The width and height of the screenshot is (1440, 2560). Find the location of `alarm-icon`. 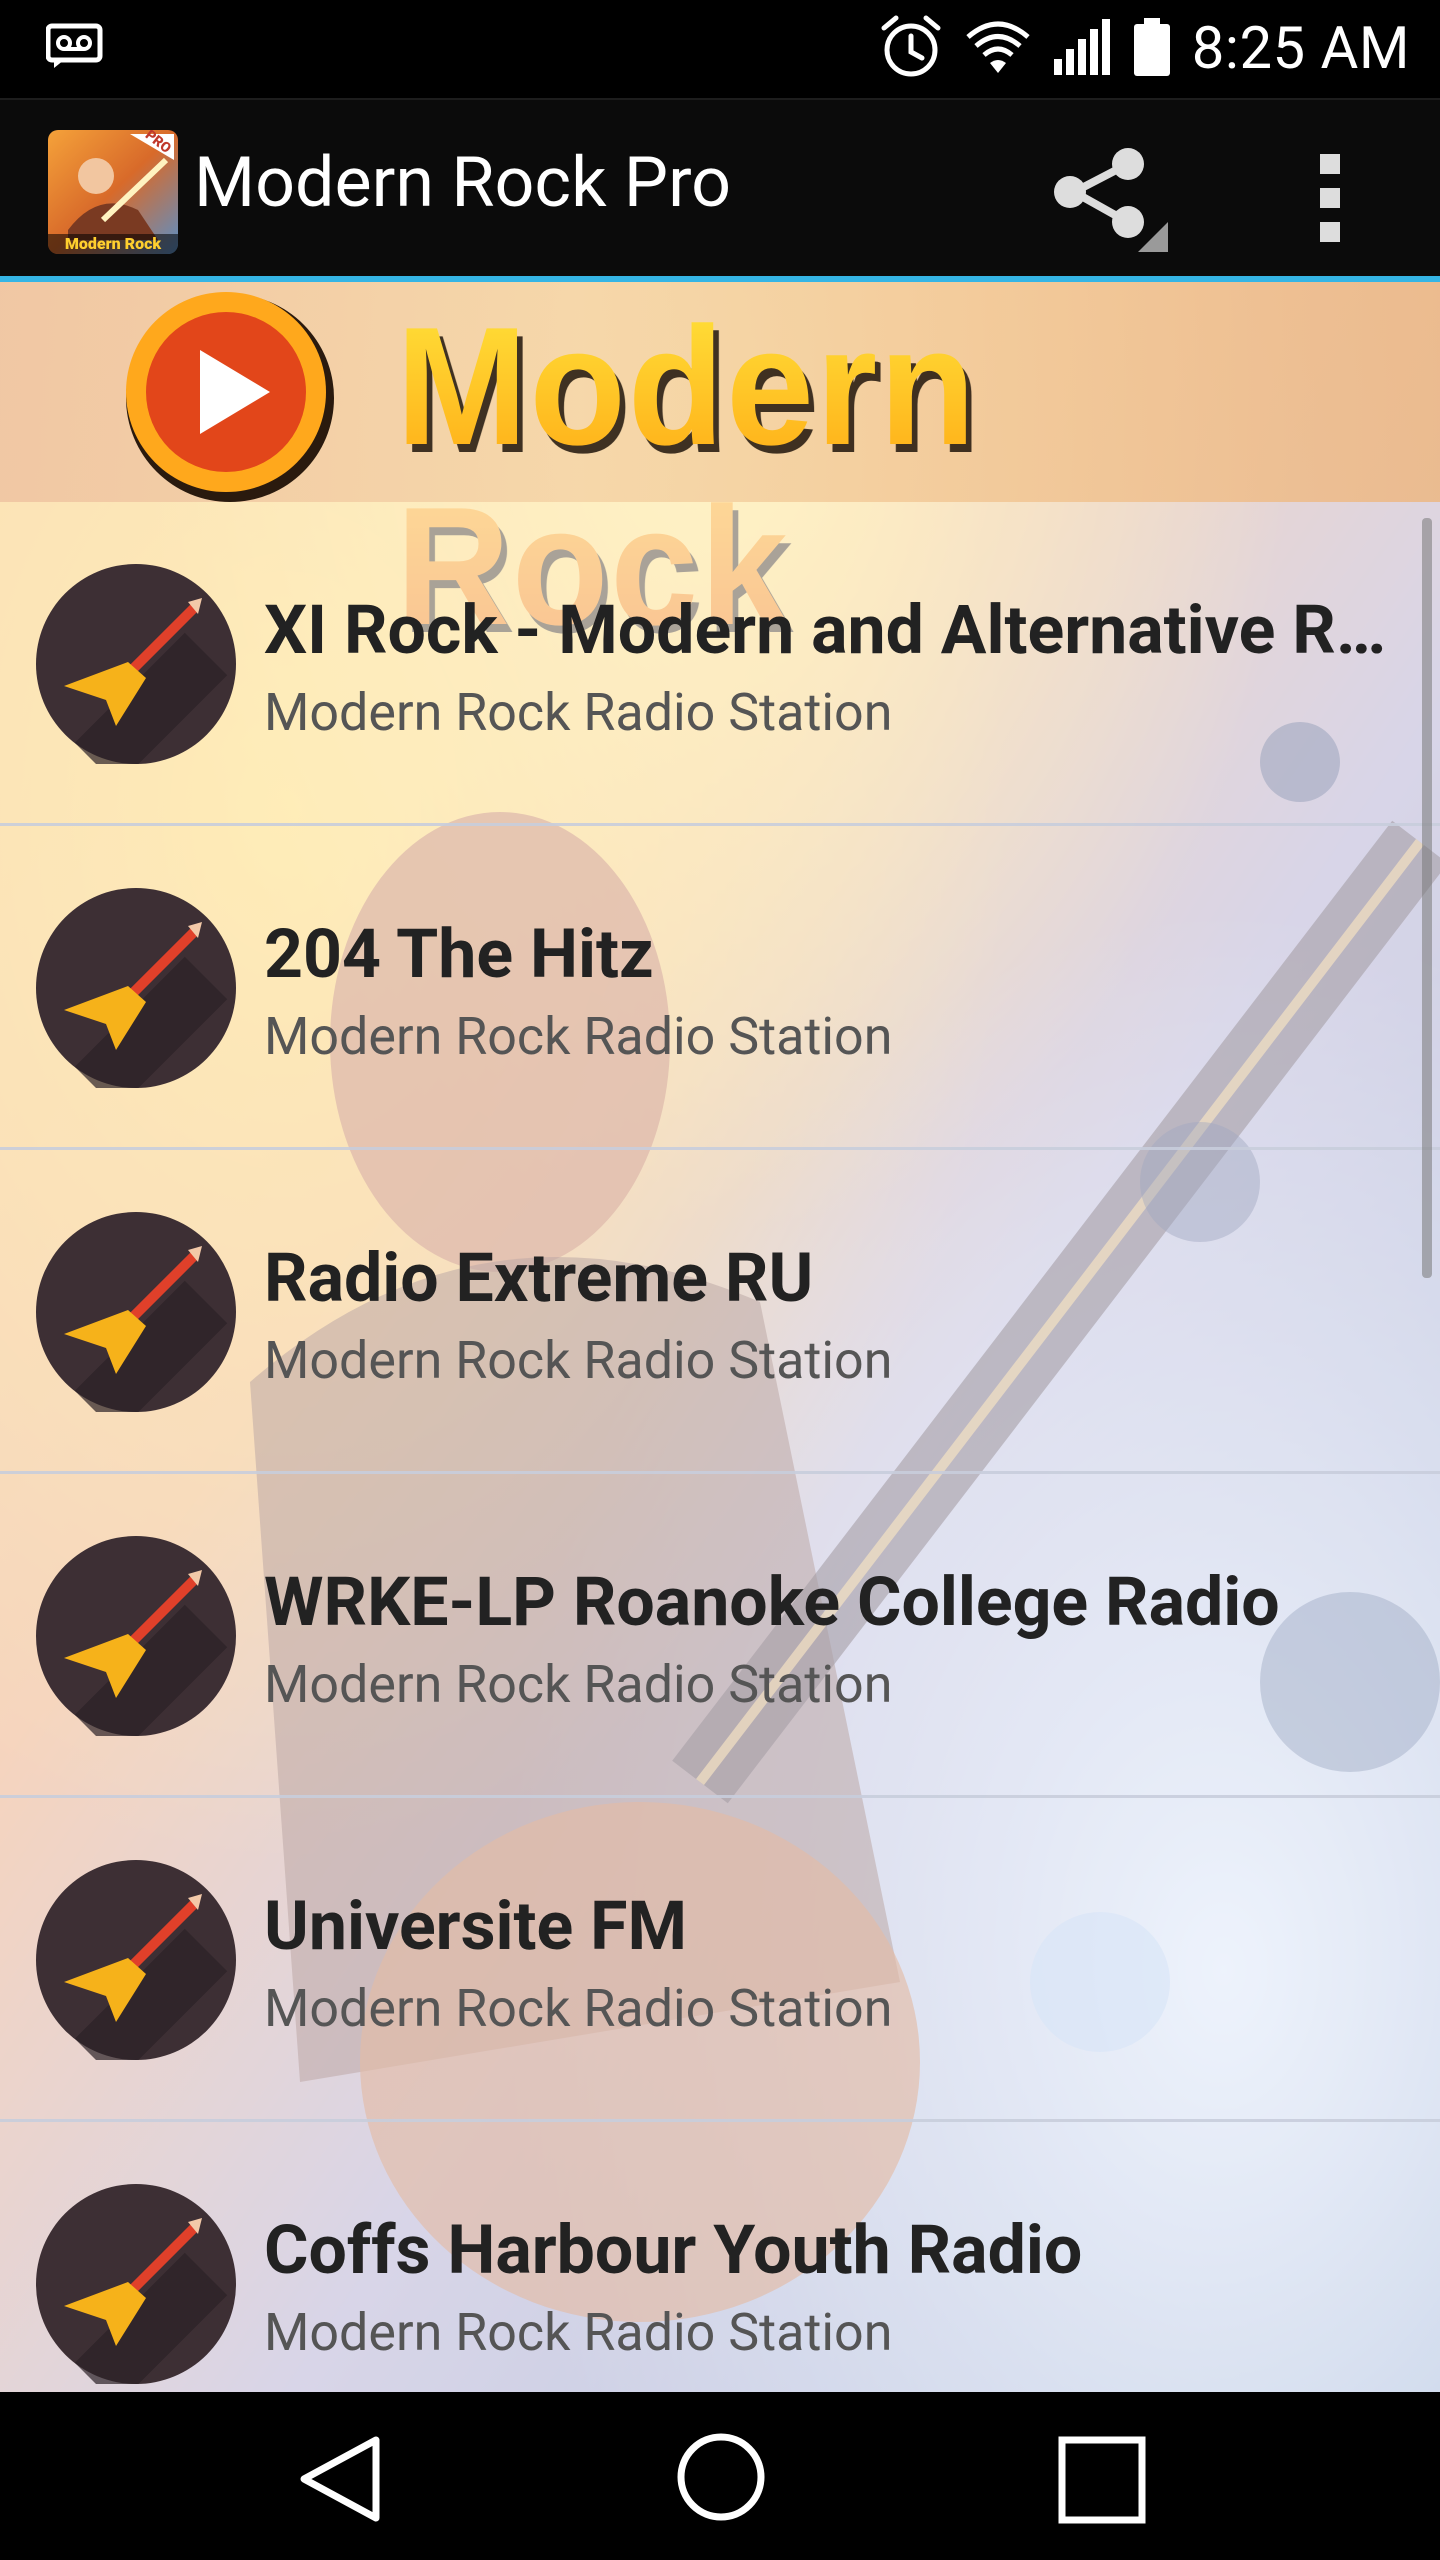

alarm-icon is located at coordinates (911, 49).